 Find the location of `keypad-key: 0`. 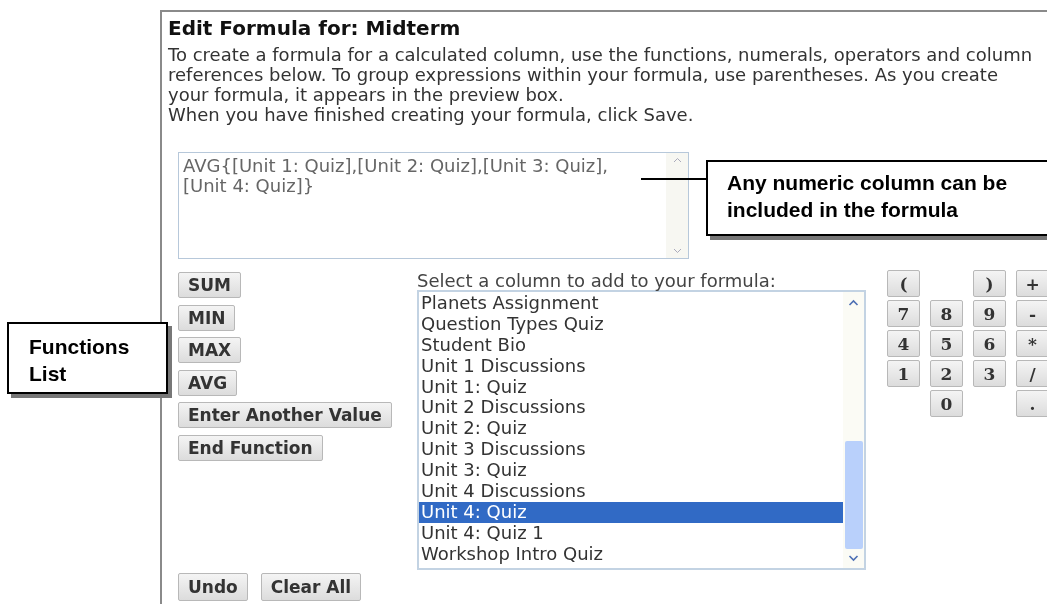

keypad-key: 0 is located at coordinates (946, 403).